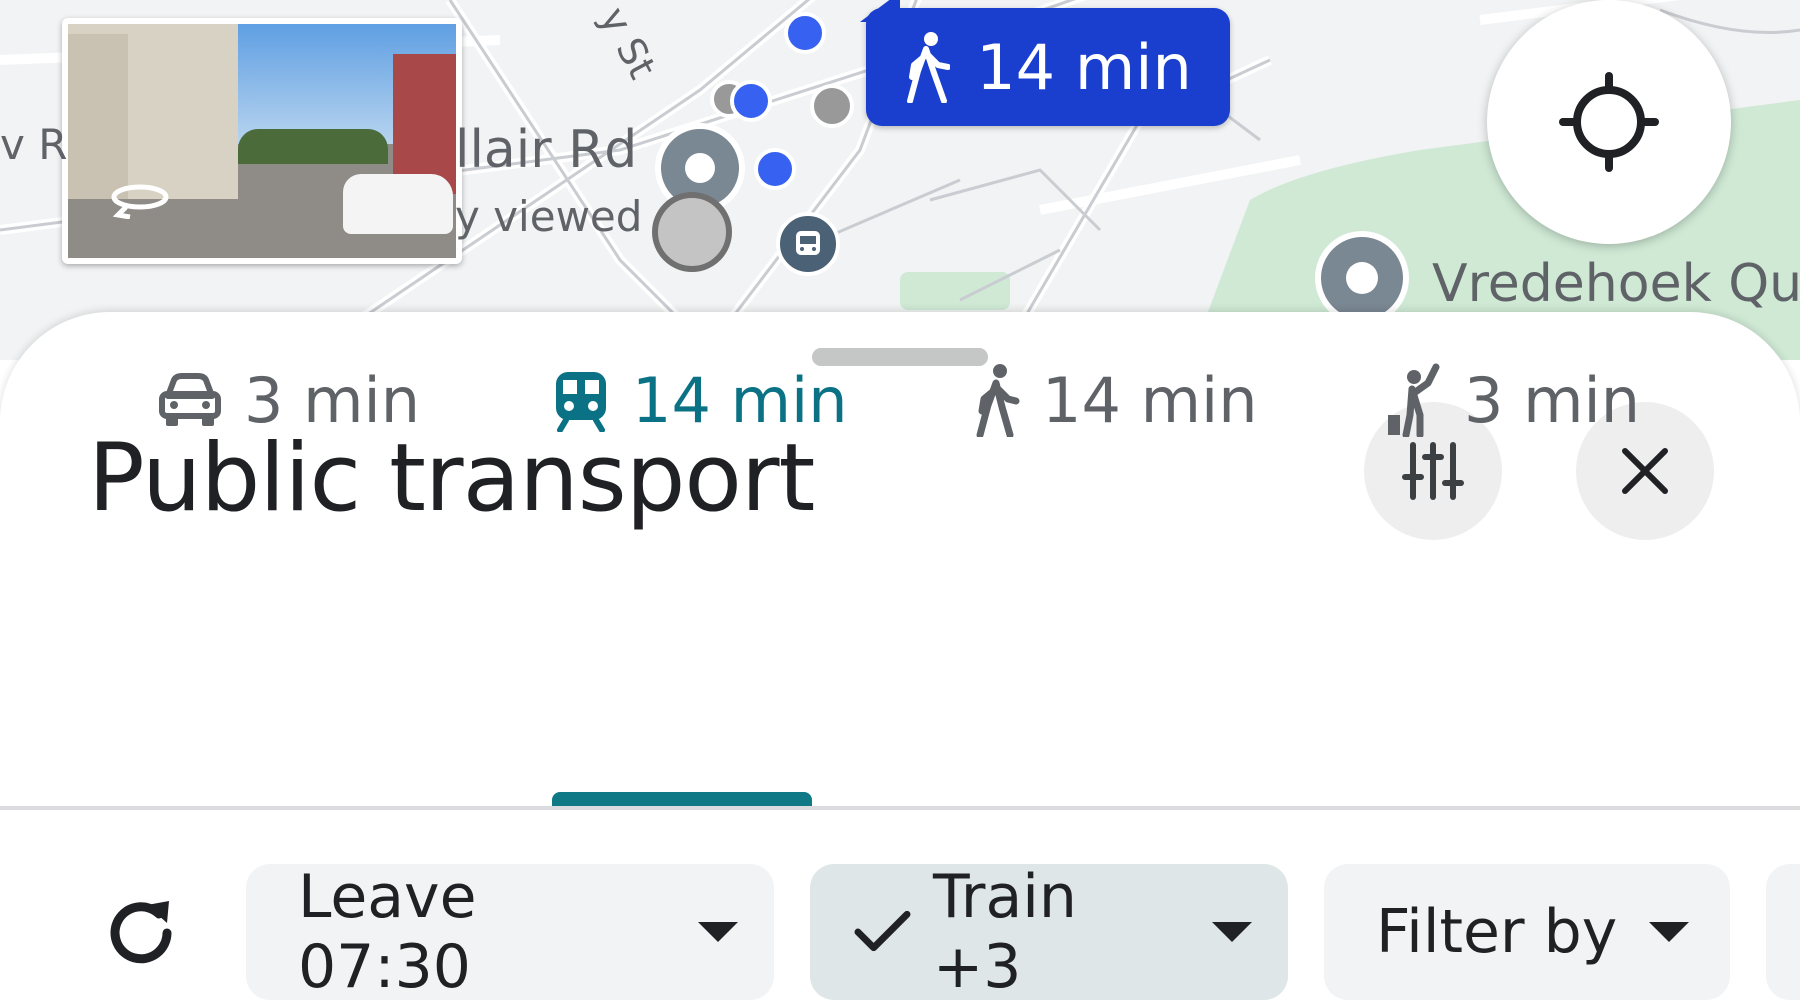 This screenshot has width=1800, height=1000. Describe the element at coordinates (692, 232) in the screenshot. I see `destination-dot` at that location.